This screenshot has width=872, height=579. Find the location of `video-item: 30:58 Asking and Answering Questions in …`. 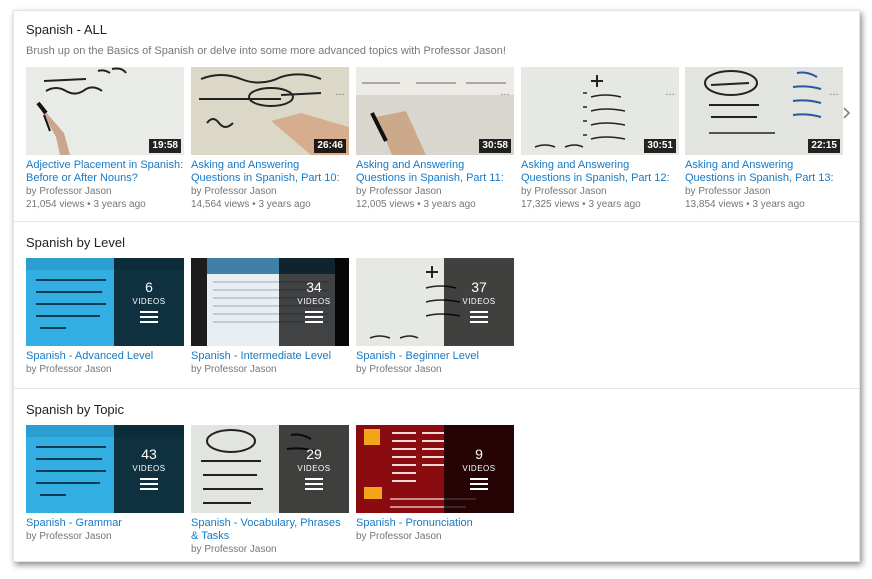

video-item: 30:58 Asking and Answering Questions in … is located at coordinates (435, 139).